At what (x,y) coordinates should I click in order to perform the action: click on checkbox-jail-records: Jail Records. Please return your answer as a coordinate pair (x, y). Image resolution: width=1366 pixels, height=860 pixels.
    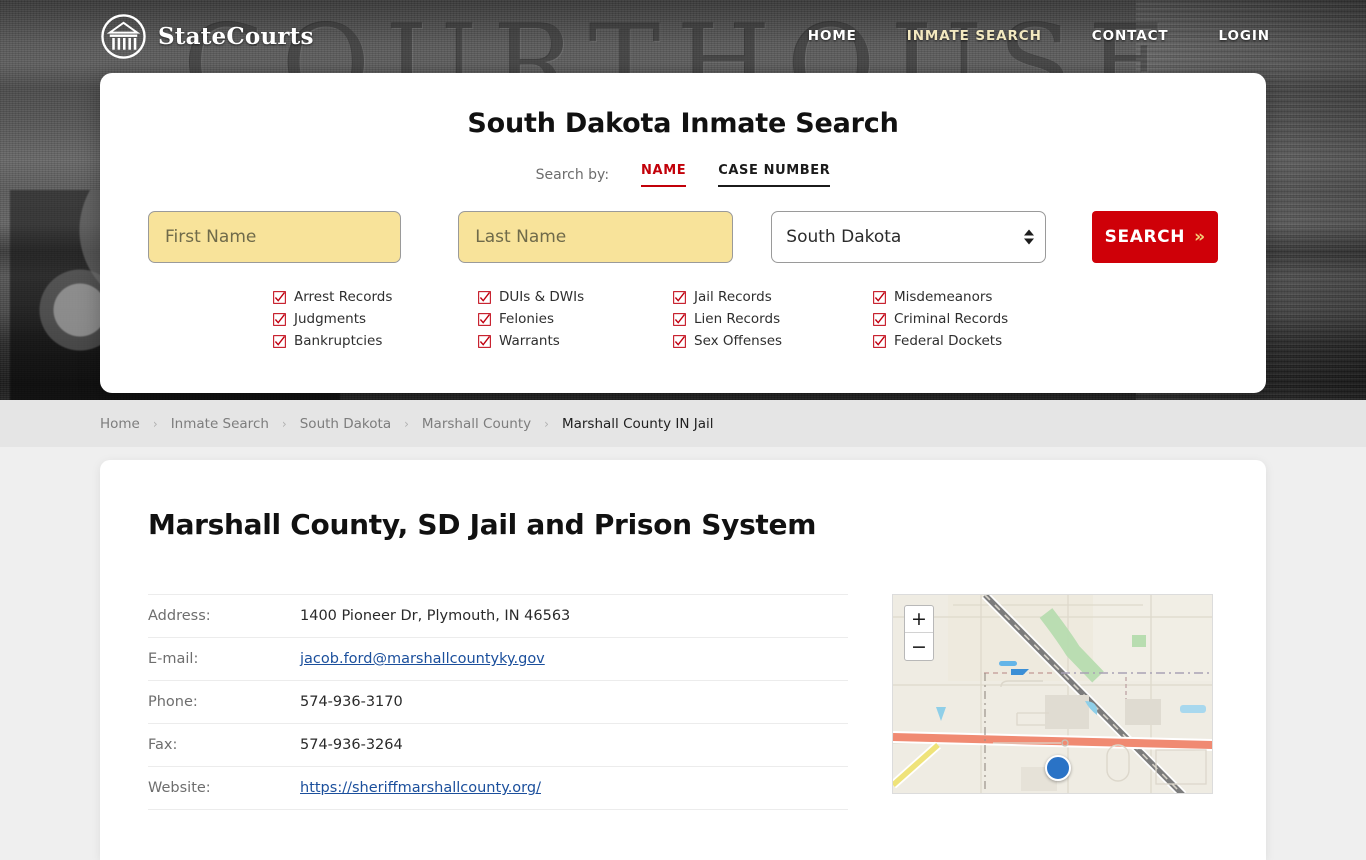
    Looking at the image, I should click on (773, 297).